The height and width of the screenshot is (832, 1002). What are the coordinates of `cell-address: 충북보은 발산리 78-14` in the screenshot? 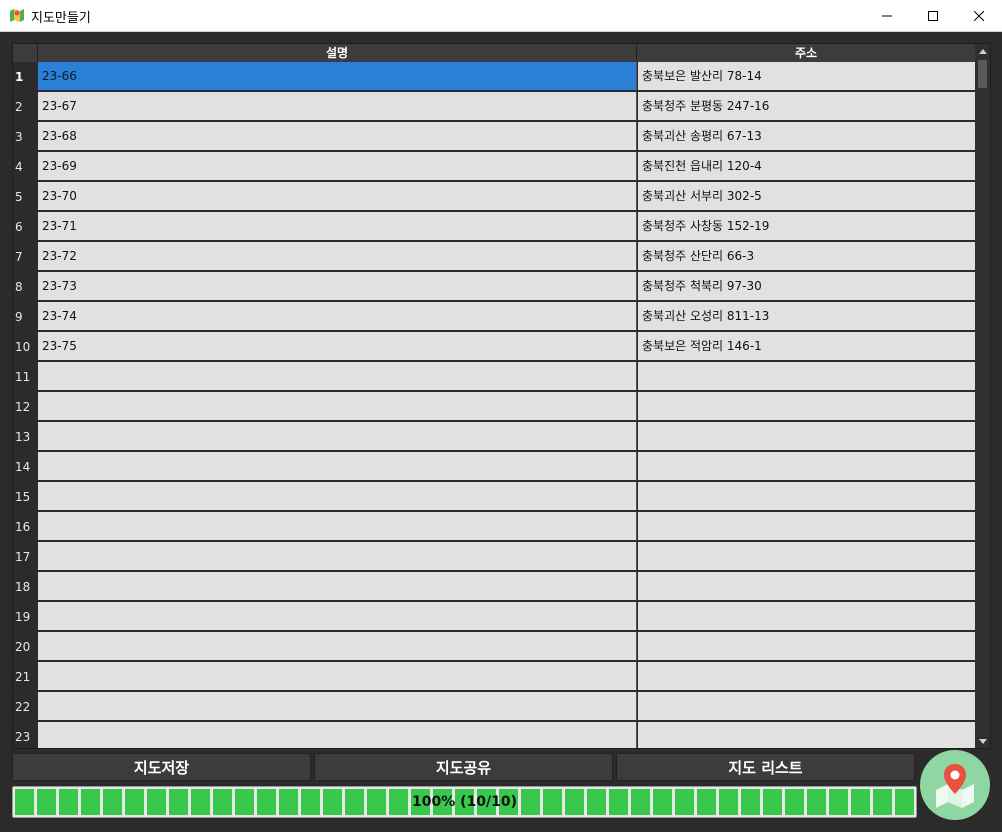 It's located at (806, 76).